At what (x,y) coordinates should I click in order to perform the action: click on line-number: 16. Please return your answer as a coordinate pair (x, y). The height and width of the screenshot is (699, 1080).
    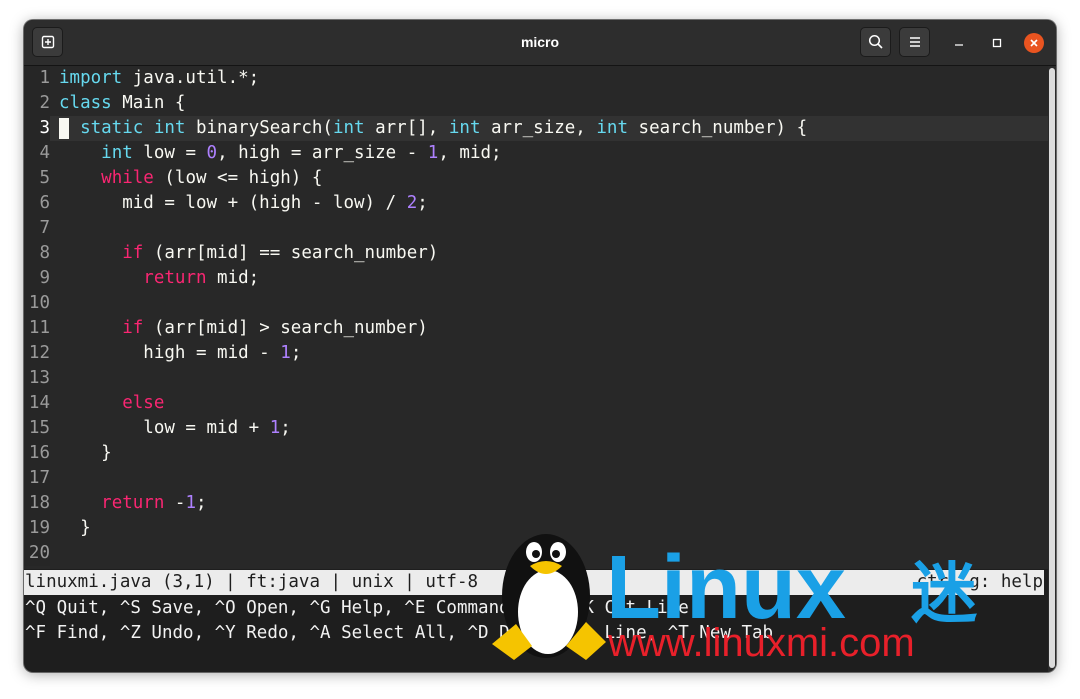
    Looking at the image, I should click on (37, 453).